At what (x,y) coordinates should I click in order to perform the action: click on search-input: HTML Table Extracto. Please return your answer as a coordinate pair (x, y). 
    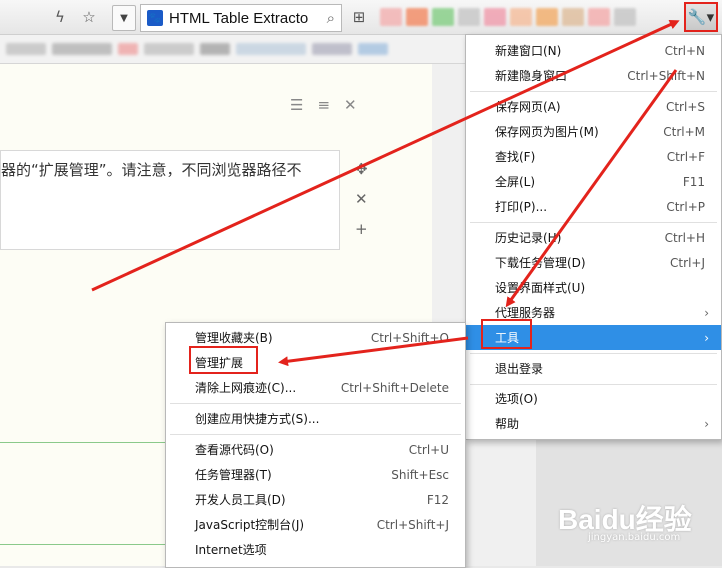
    Looking at the image, I should click on (243, 18).